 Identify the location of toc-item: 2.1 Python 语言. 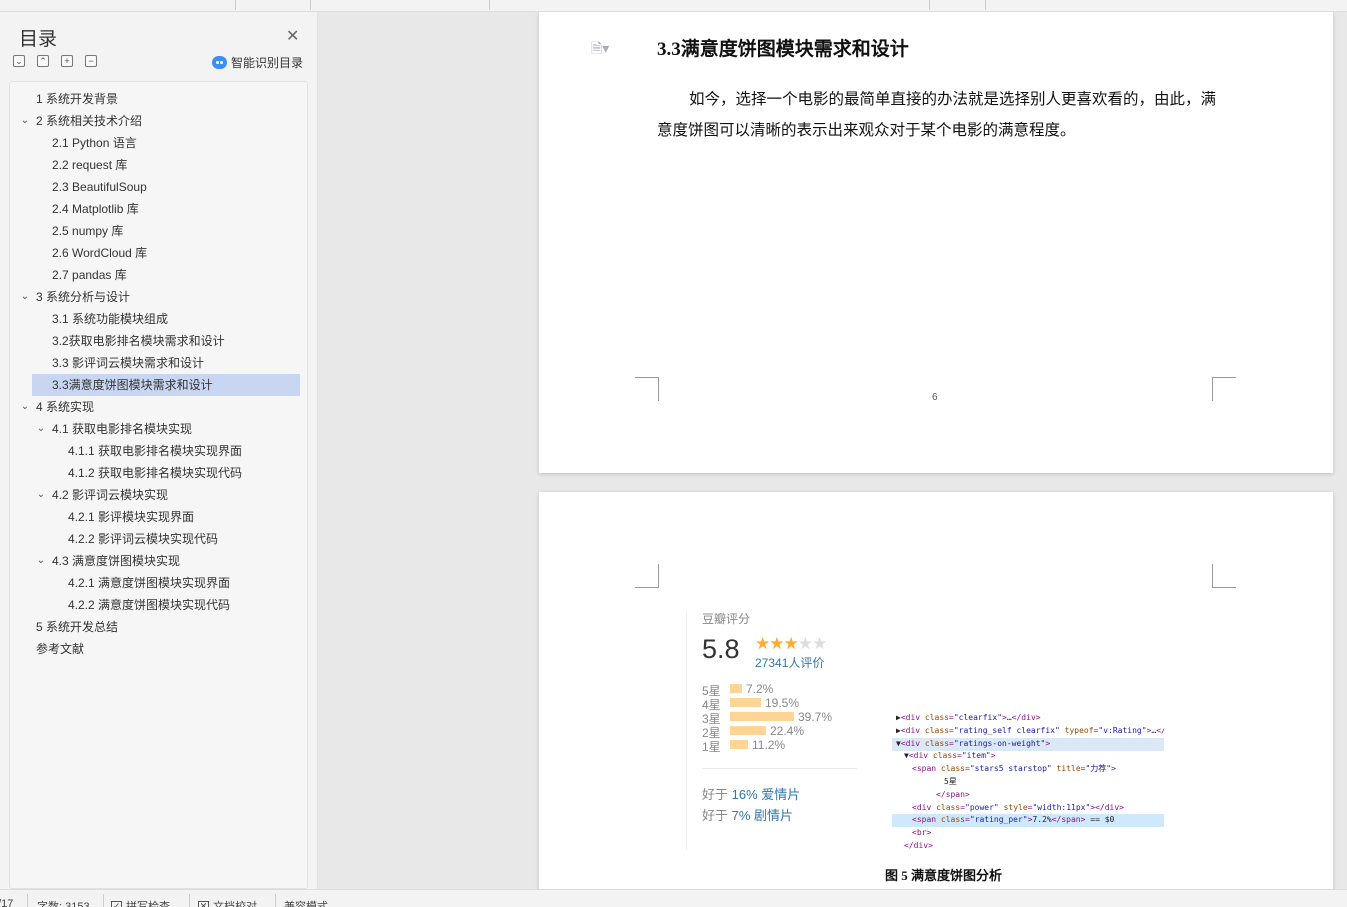
(158, 143).